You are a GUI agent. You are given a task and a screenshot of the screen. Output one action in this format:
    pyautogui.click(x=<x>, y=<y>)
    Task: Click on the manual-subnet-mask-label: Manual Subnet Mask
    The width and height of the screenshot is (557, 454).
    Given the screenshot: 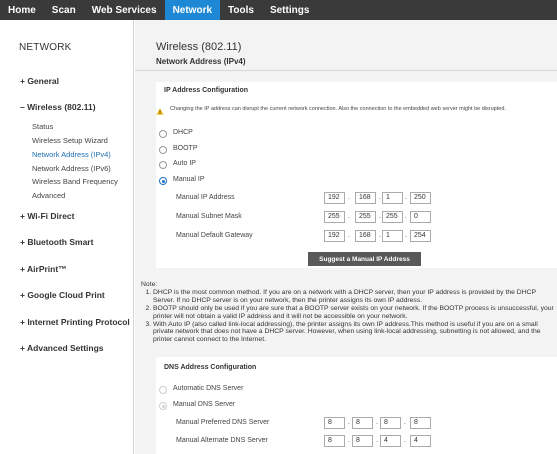 What is the action you would take?
    pyautogui.click(x=209, y=216)
    